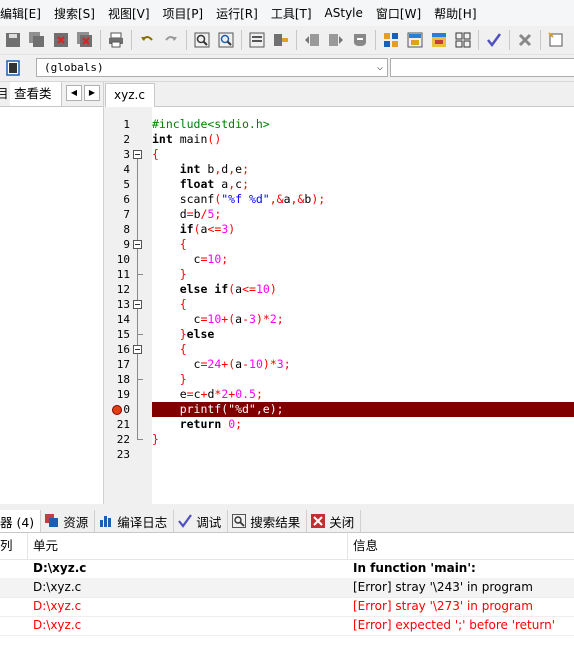  Describe the element at coordinates (147, 40) in the screenshot. I see `undo-icon` at that location.